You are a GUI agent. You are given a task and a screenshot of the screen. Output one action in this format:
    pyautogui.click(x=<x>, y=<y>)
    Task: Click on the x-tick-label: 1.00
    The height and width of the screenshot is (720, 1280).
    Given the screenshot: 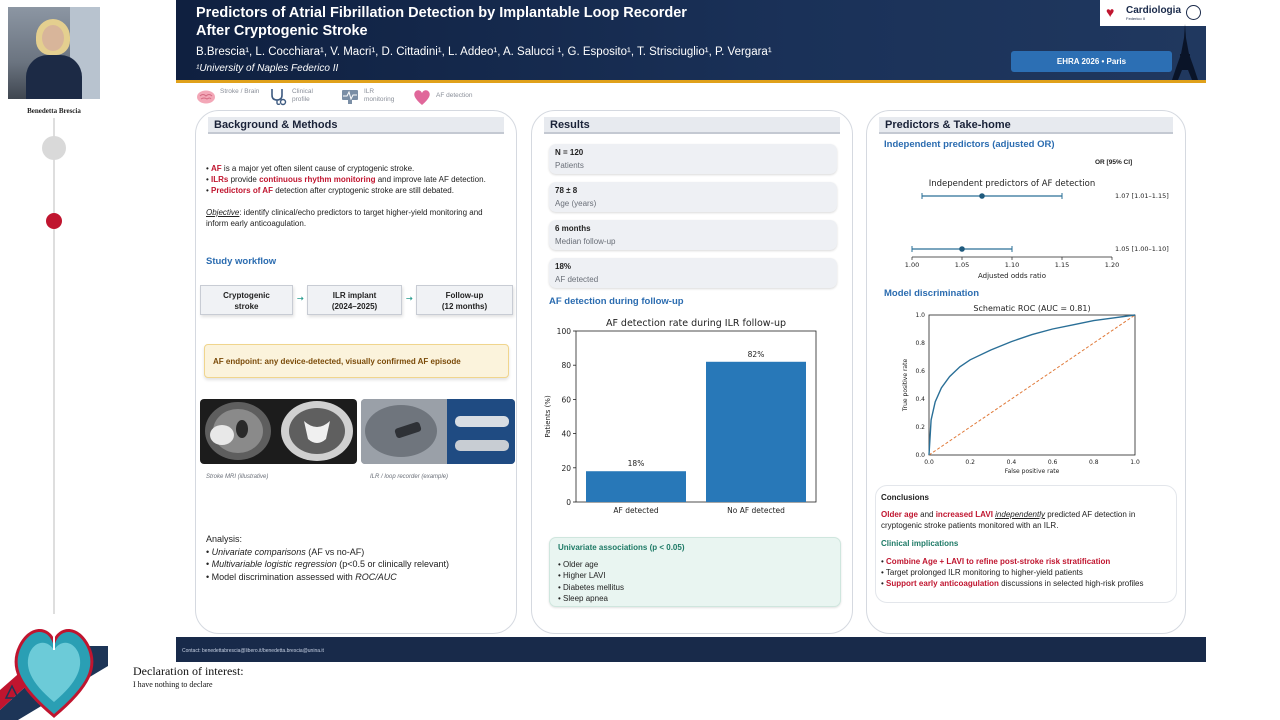 What is the action you would take?
    pyautogui.click(x=912, y=265)
    